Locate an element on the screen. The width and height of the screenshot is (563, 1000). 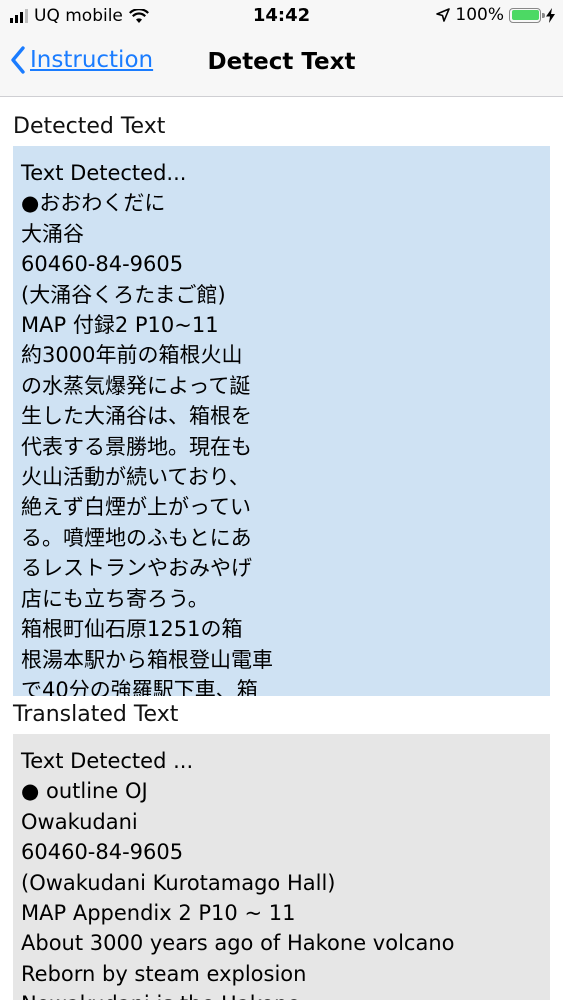
translated-text-line: Owakudani is located at coordinates (79, 821).